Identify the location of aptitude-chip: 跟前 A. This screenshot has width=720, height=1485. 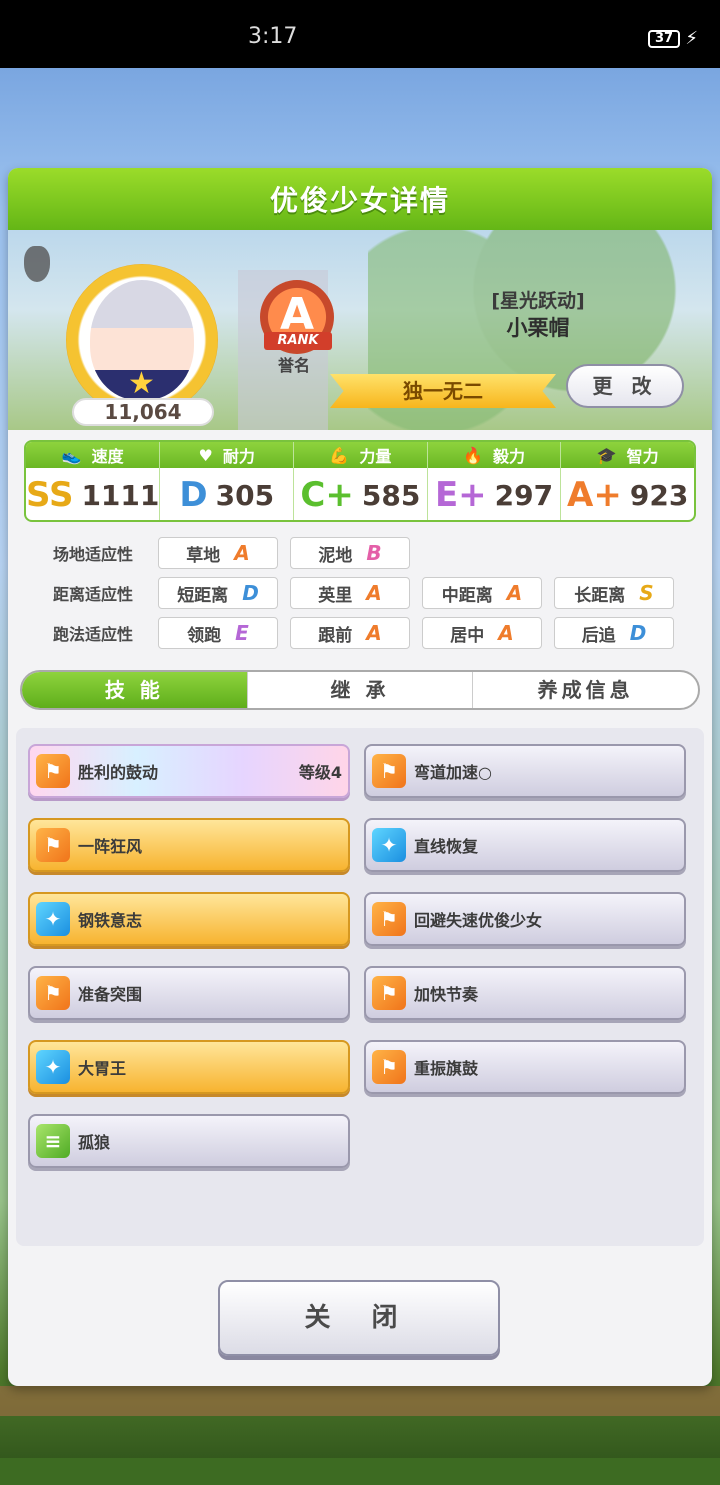
(350, 633).